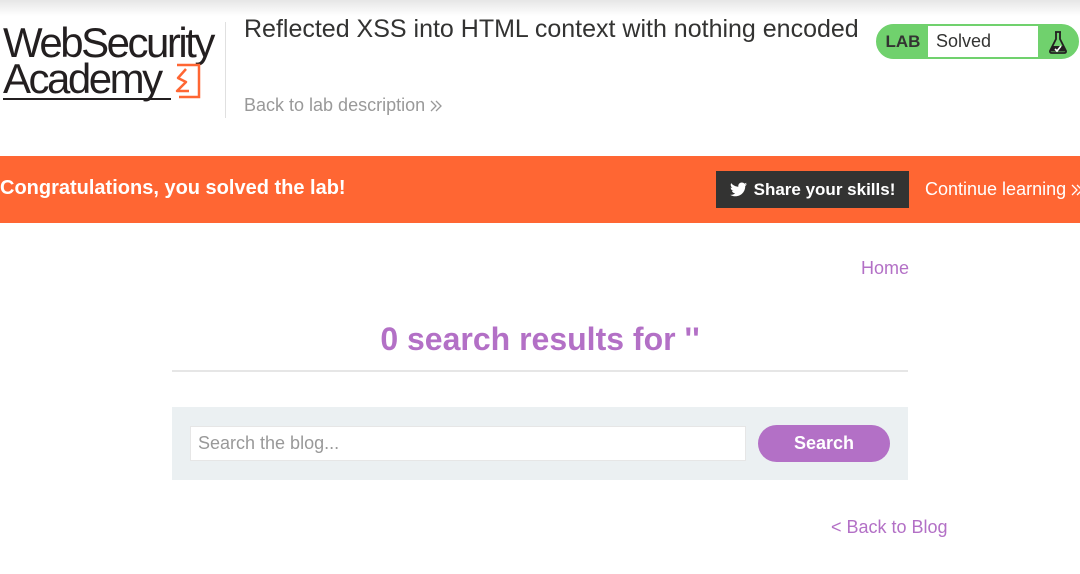 This screenshot has height=574, width=1080. Describe the element at coordinates (1057, 41) in the screenshot. I see `flask-check-icon` at that location.